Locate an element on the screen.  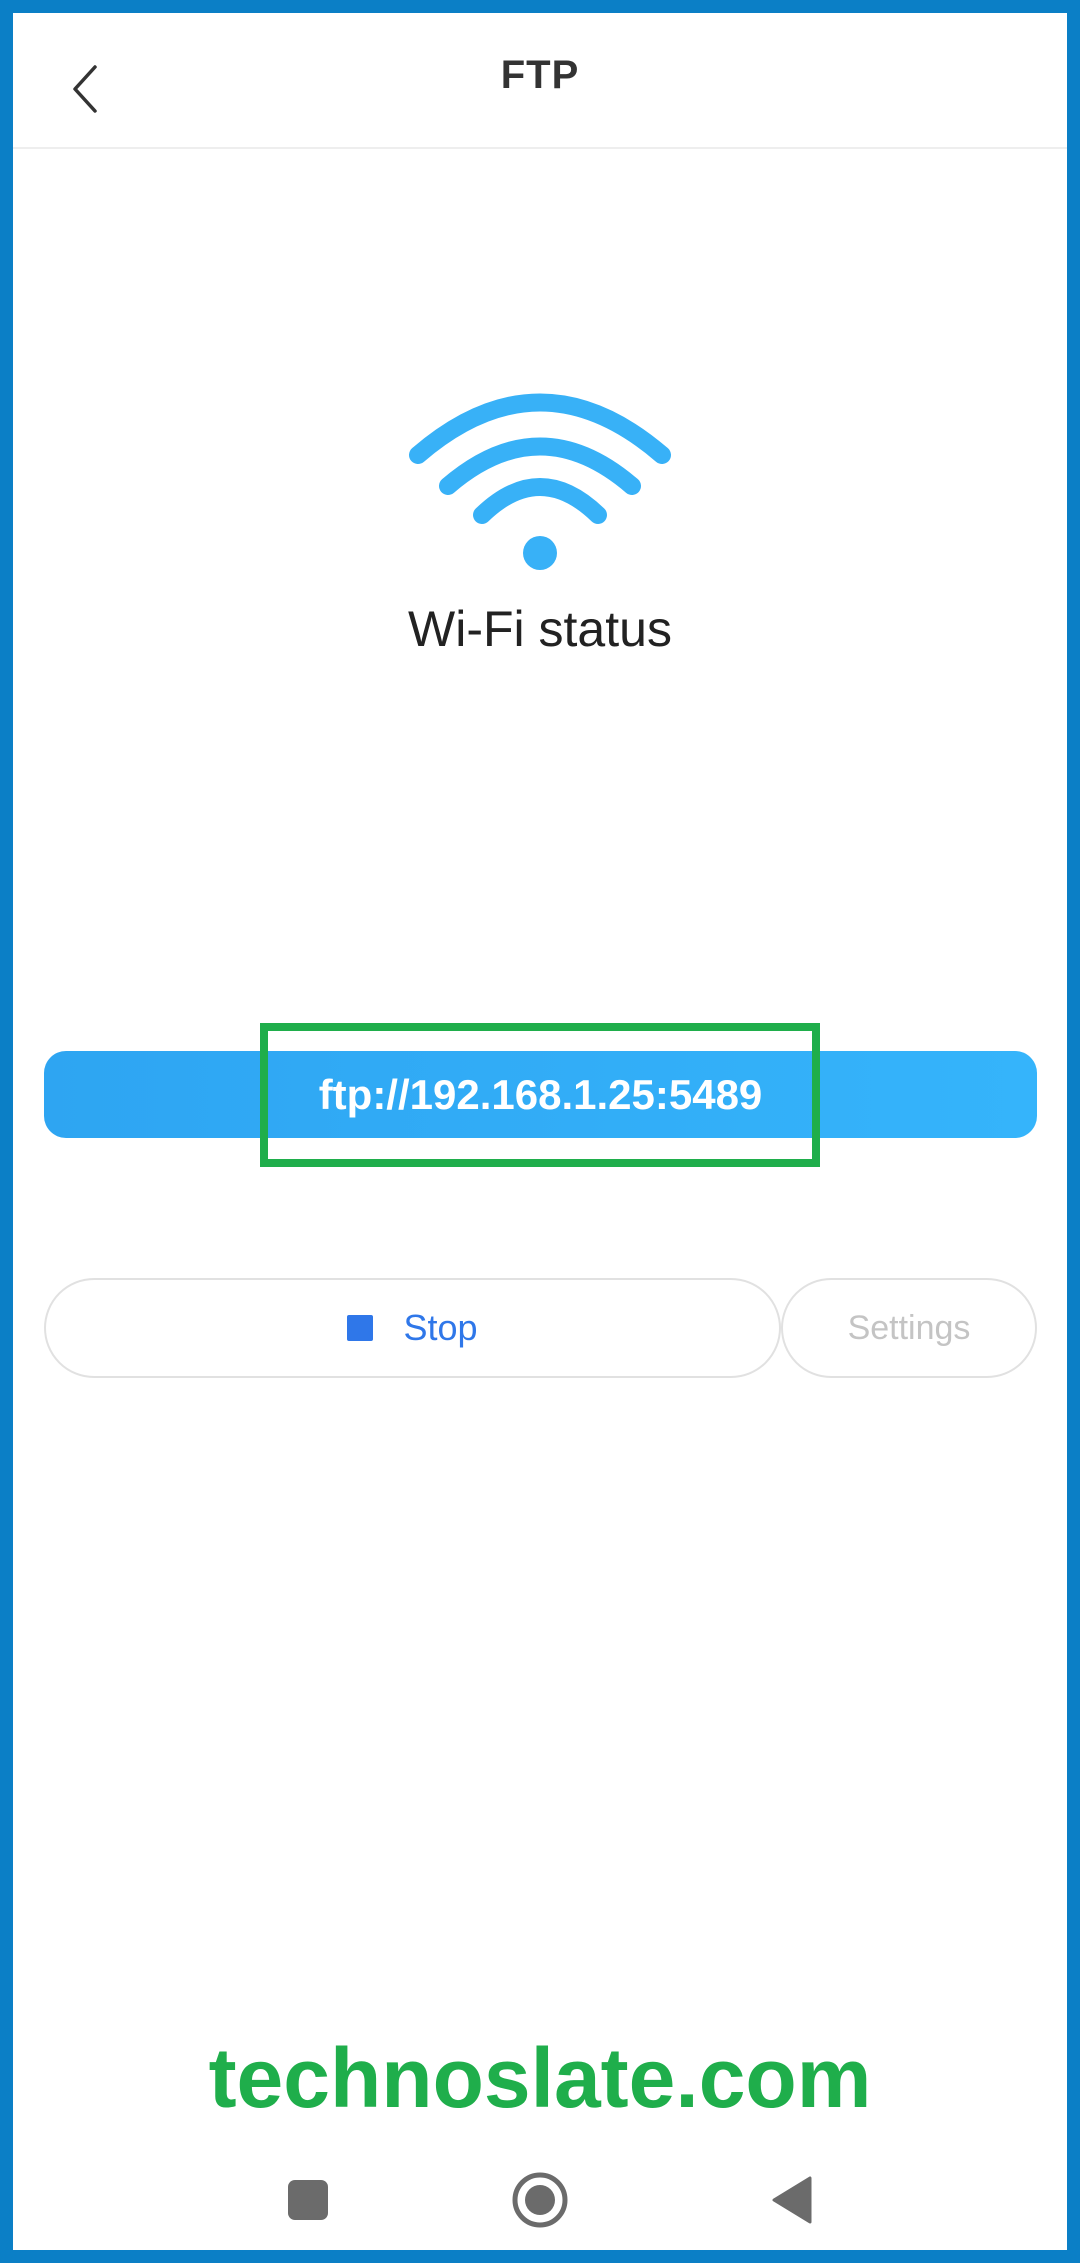
stop-button: Stop is located at coordinates (412, 1328).